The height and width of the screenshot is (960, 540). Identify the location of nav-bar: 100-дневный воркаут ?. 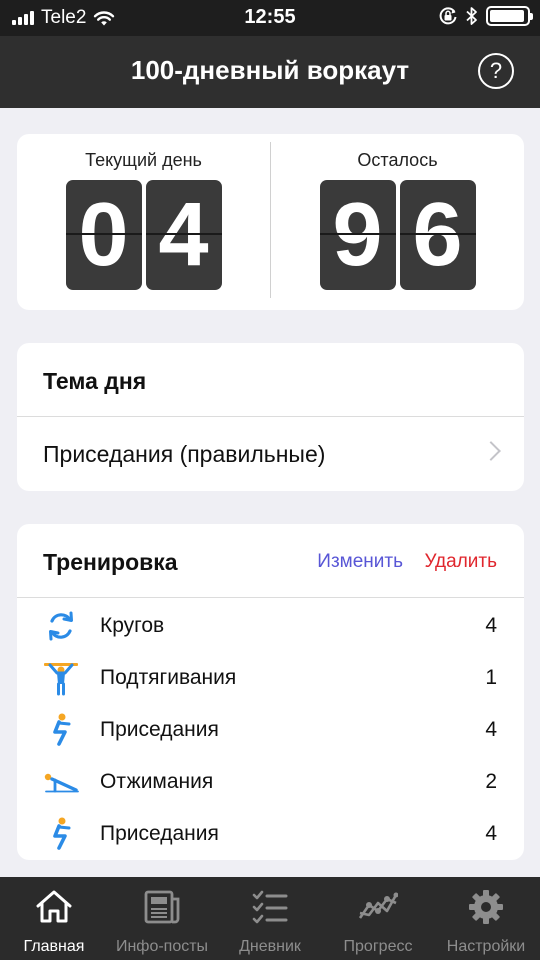
(270, 72).